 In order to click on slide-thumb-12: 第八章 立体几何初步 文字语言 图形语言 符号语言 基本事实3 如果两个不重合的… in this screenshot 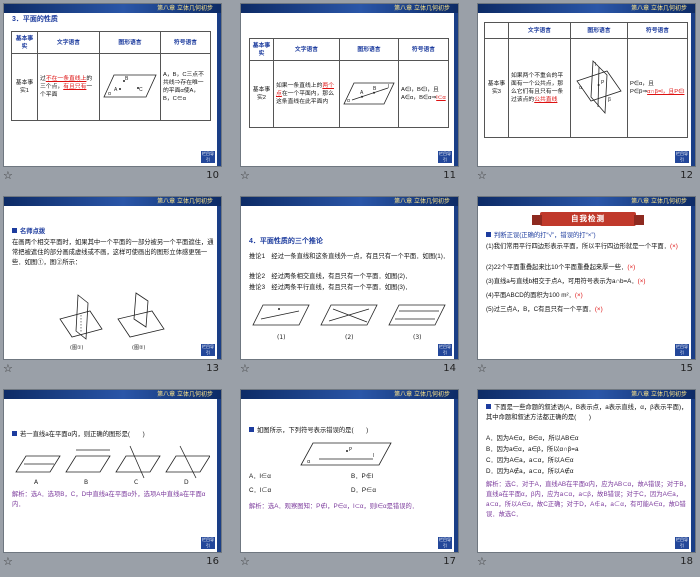, I will do `click(586, 93)`.